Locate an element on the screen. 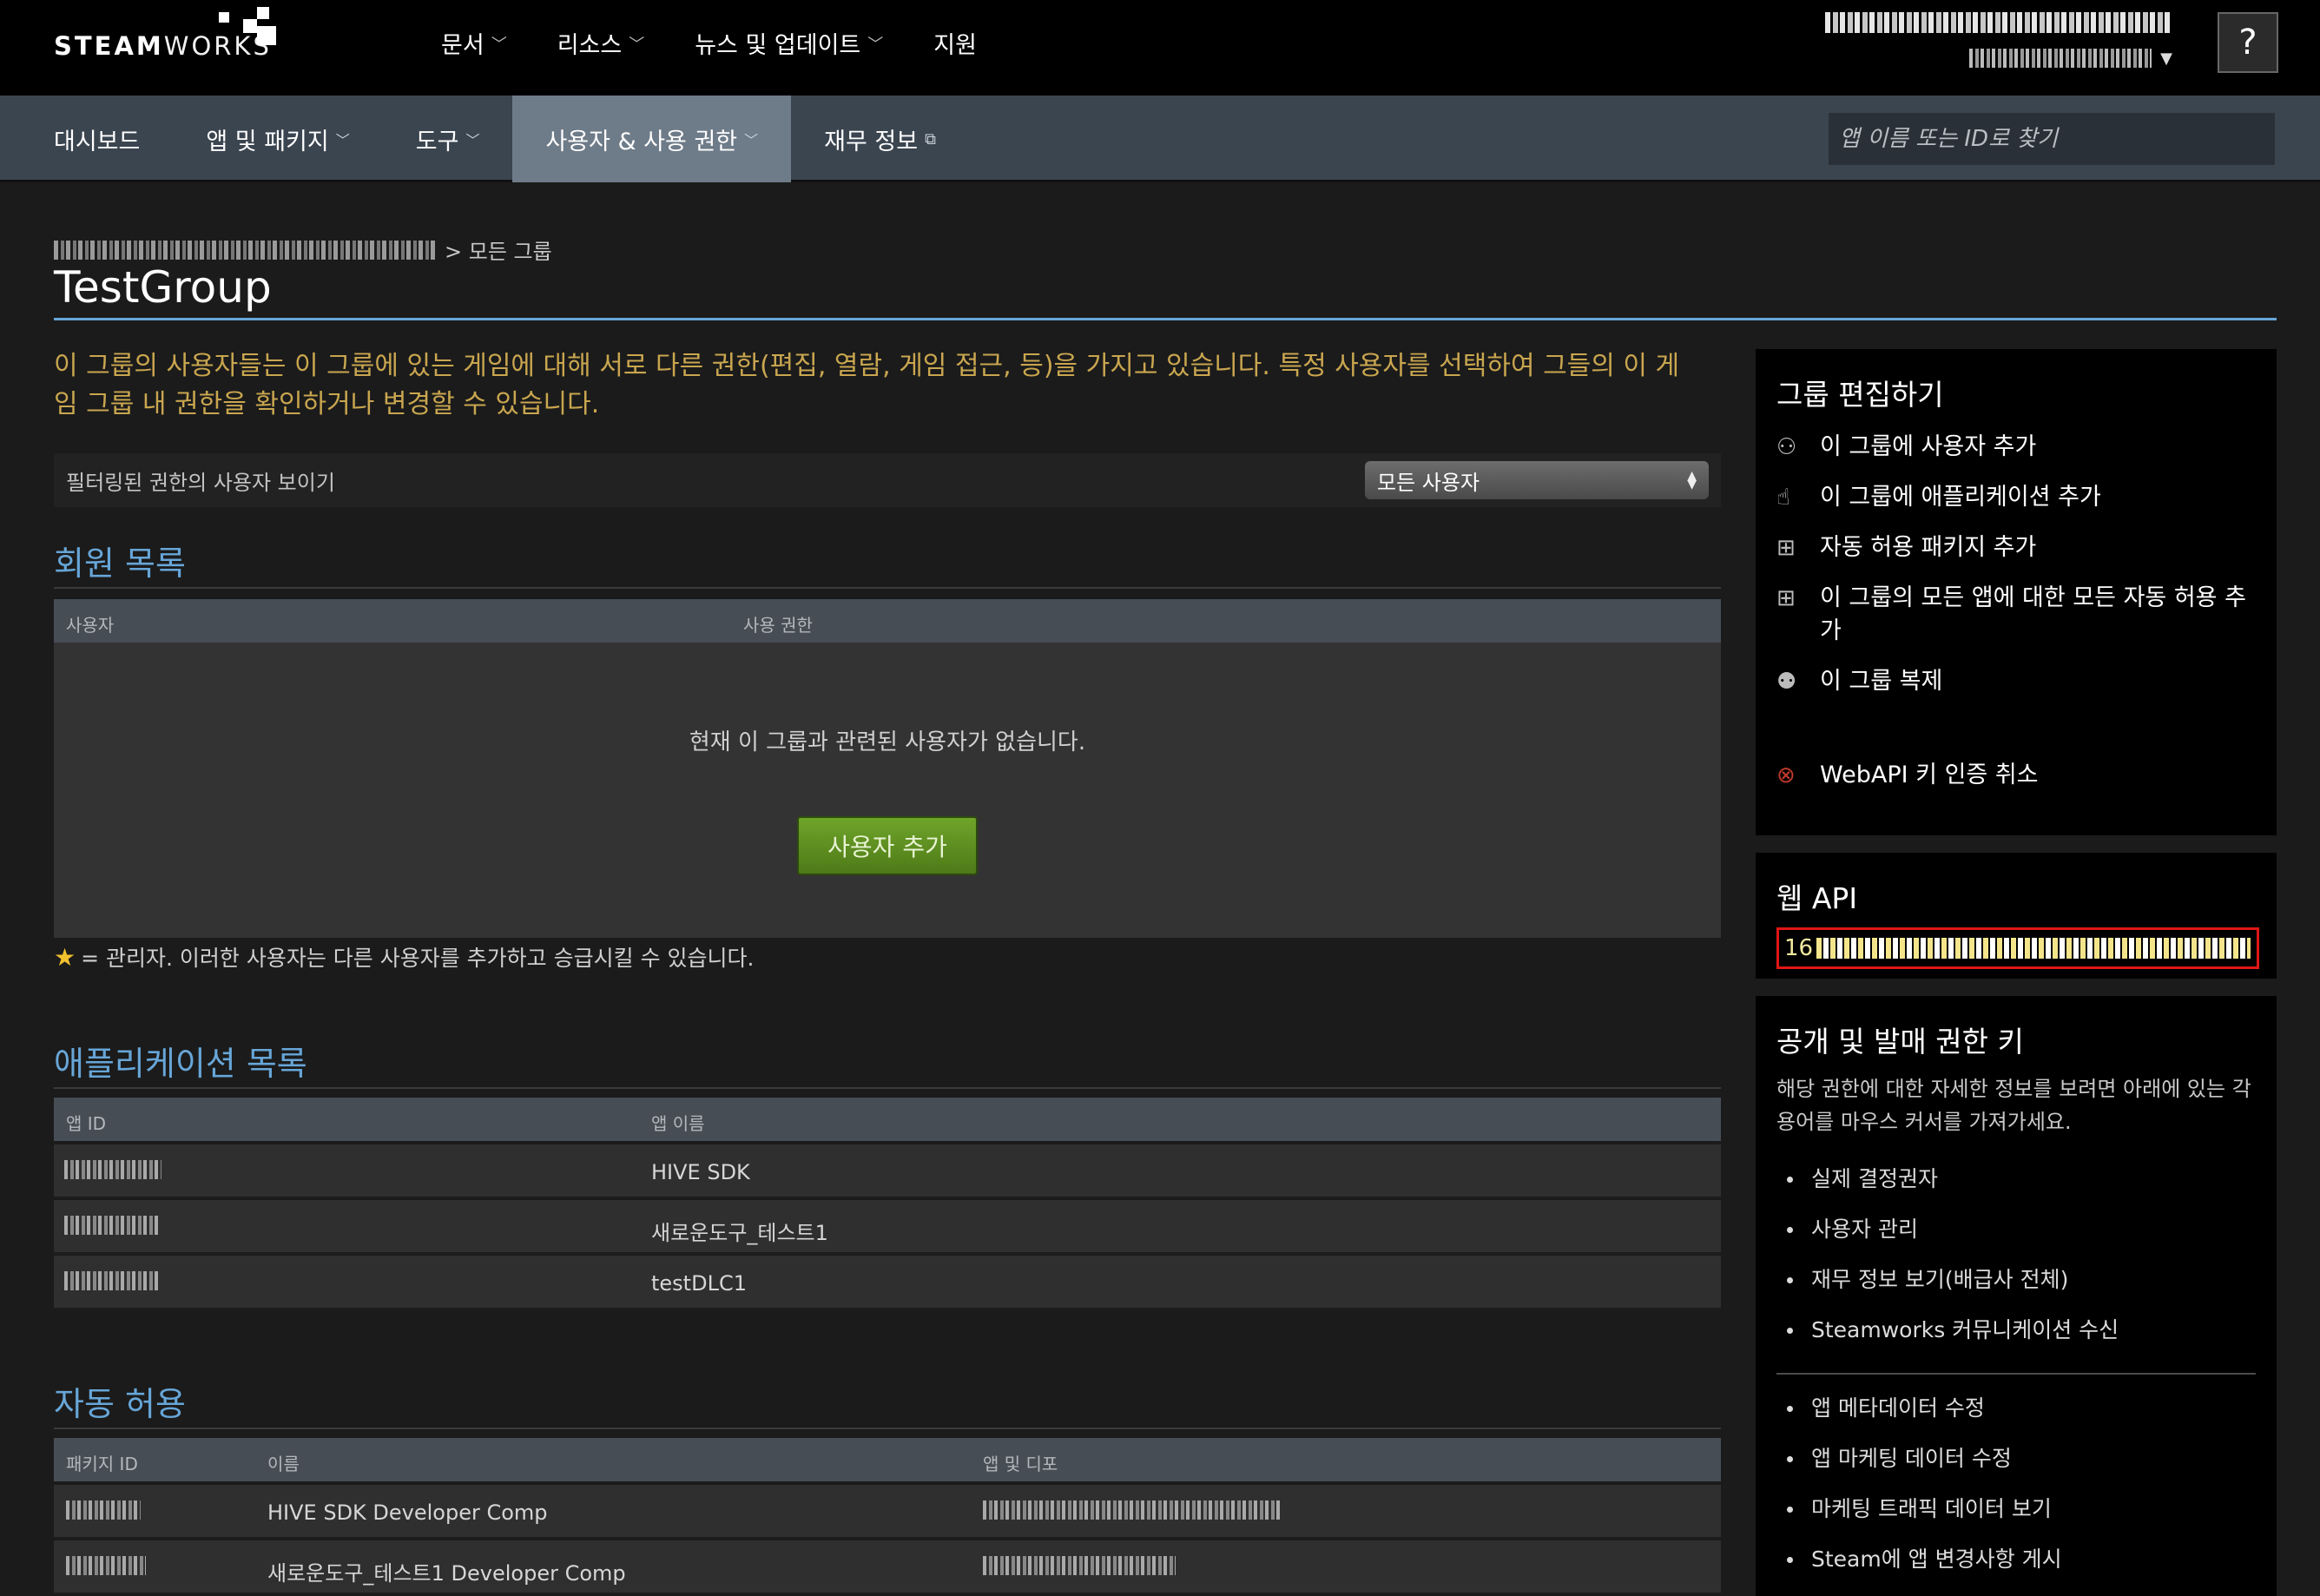 The height and width of the screenshot is (1596, 2320). col-apps-depots: 앱 및 디포 is located at coordinates (1021, 1462).